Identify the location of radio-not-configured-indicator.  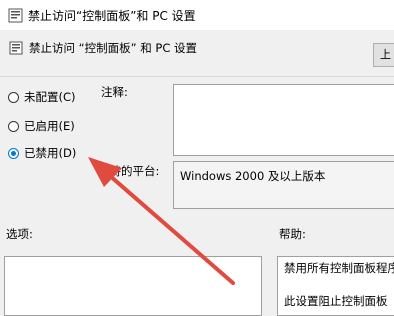
(13, 97).